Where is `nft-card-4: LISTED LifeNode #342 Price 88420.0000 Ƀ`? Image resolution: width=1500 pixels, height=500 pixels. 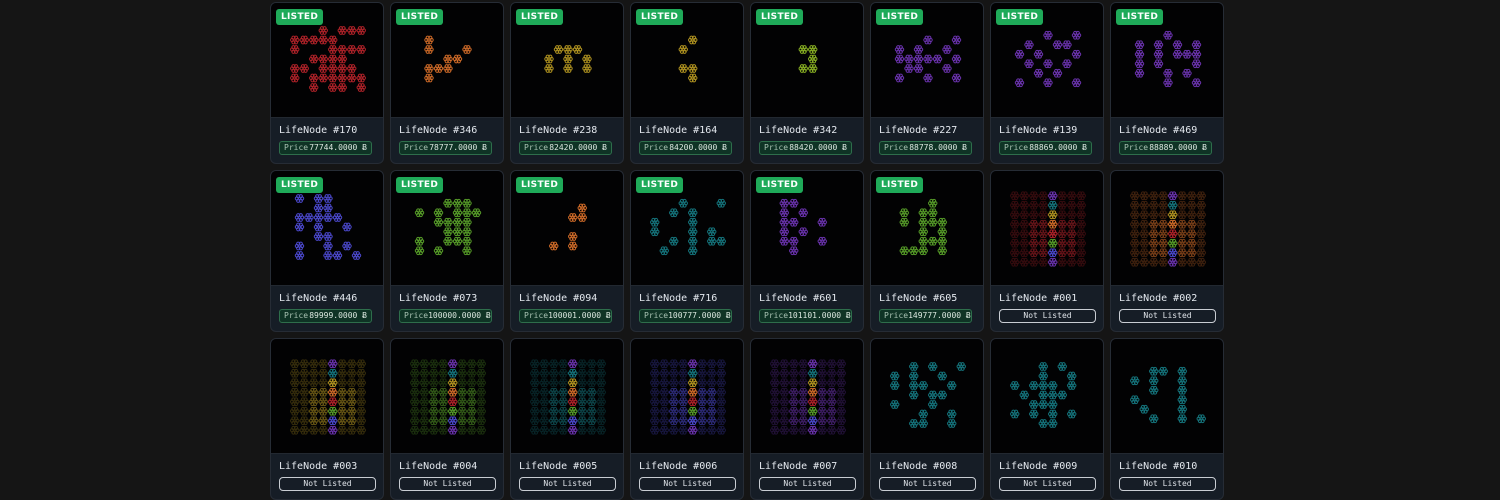
nft-card-4: LISTED LifeNode #342 Price 88420.0000 Ƀ is located at coordinates (807, 83).